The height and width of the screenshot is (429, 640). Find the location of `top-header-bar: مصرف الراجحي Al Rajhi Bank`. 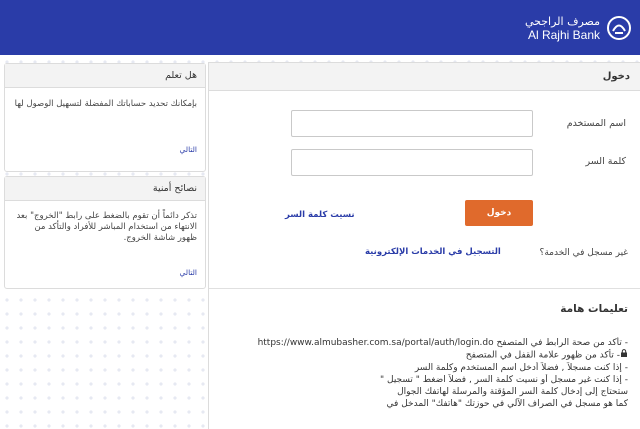

top-header-bar: مصرف الراجحي Al Rajhi Bank is located at coordinates (320, 27).